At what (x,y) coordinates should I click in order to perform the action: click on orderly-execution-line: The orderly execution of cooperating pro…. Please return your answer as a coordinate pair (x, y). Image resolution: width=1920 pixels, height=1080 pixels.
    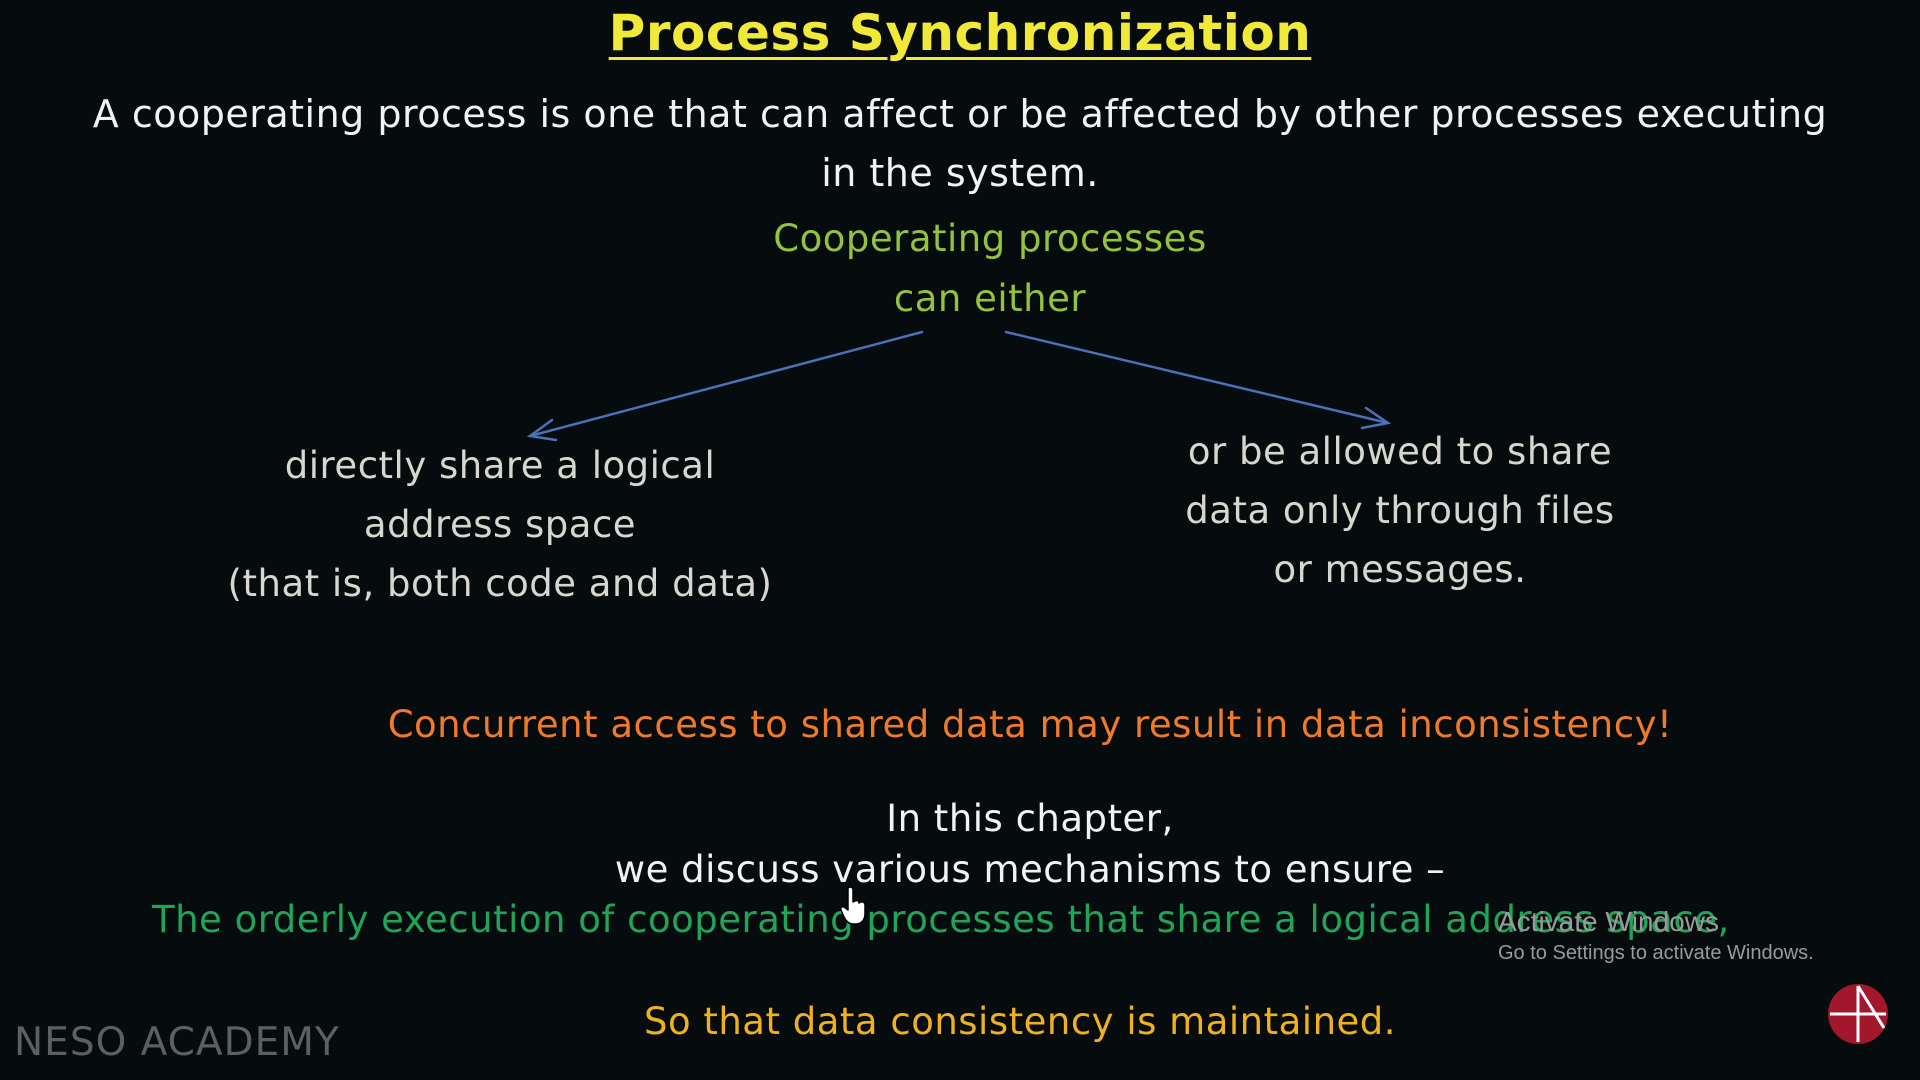
    Looking at the image, I should click on (941, 919).